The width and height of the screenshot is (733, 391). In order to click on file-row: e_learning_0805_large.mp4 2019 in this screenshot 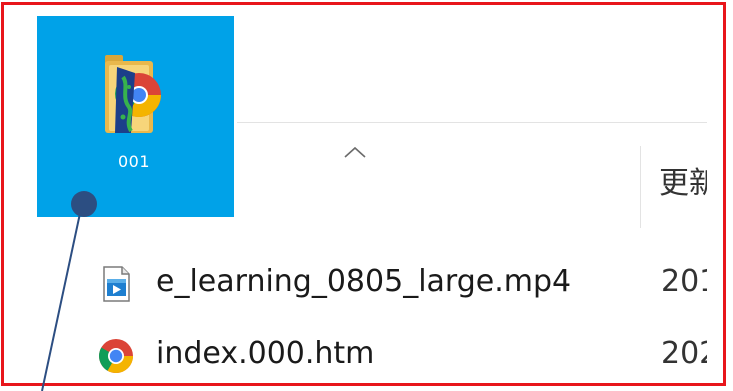, I will do `click(402, 282)`.